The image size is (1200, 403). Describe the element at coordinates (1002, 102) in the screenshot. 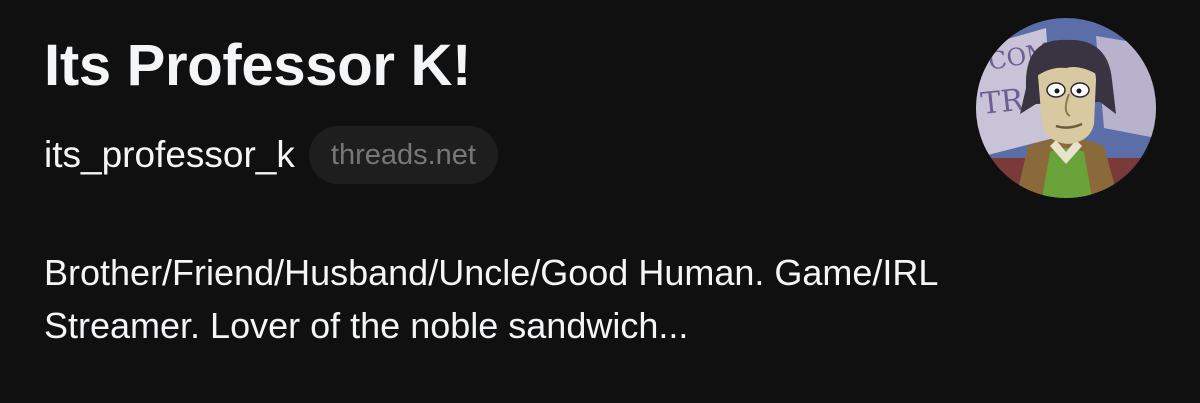

I see `svg-text: TR` at that location.